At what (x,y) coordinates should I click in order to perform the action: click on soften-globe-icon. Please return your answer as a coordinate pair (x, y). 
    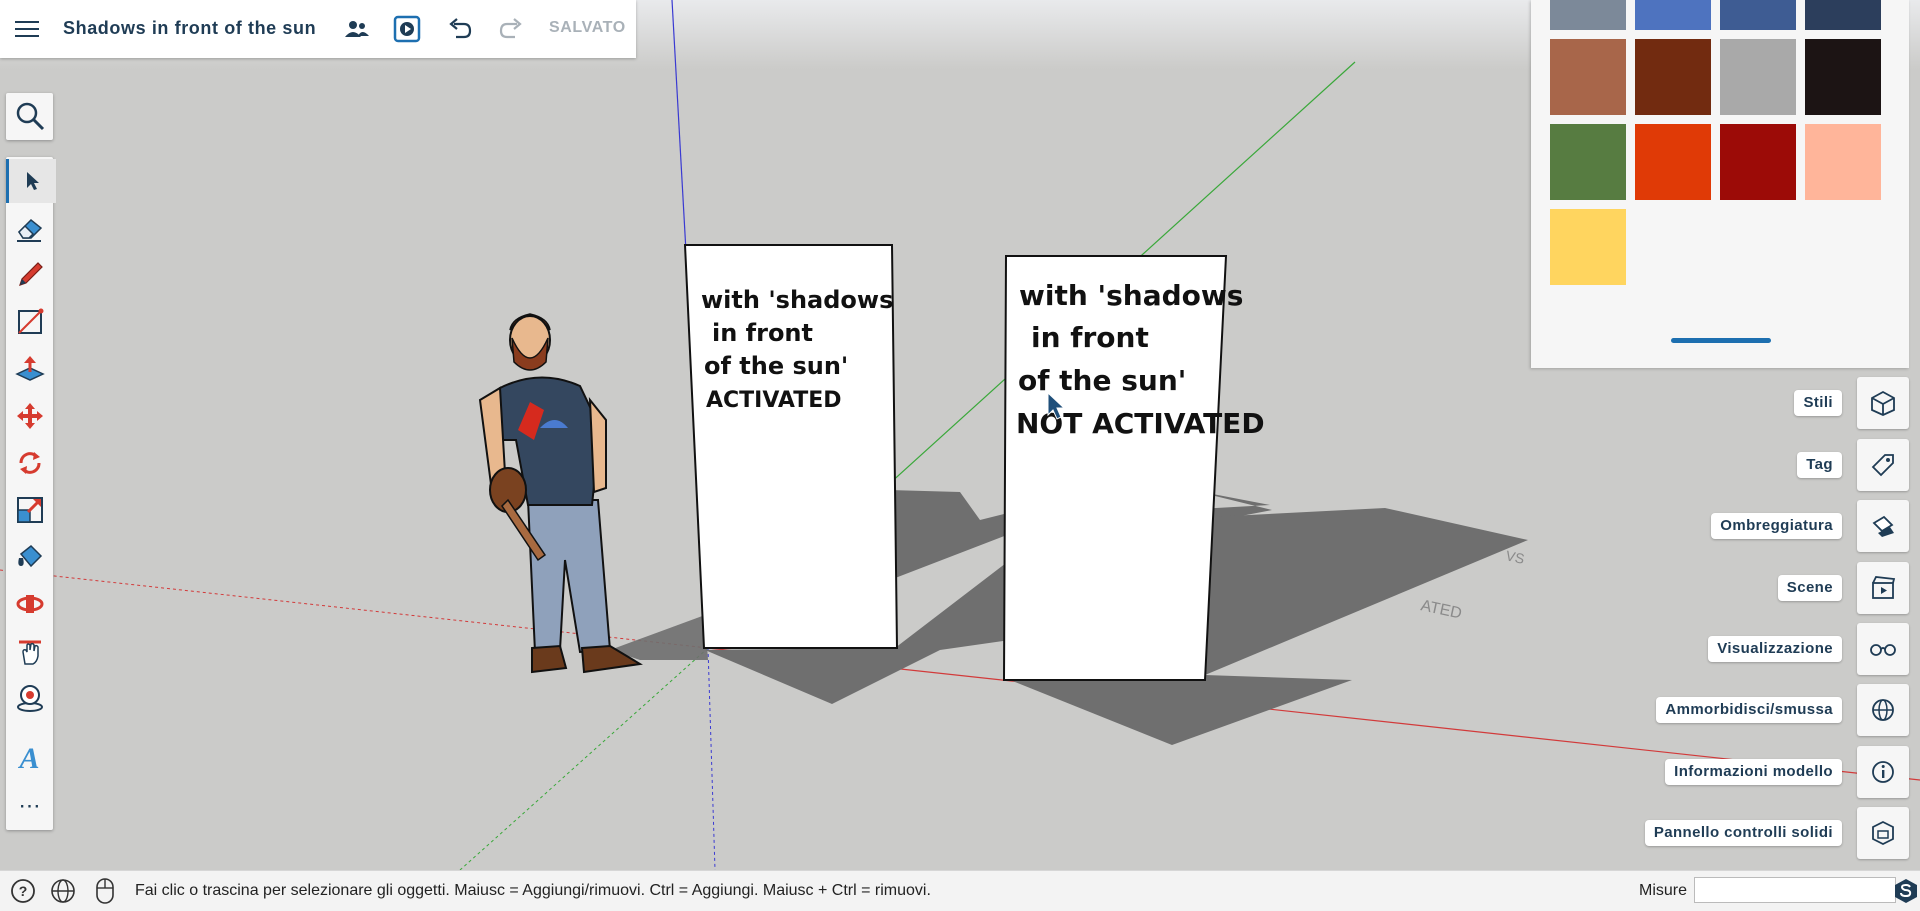
    Looking at the image, I should click on (1883, 710).